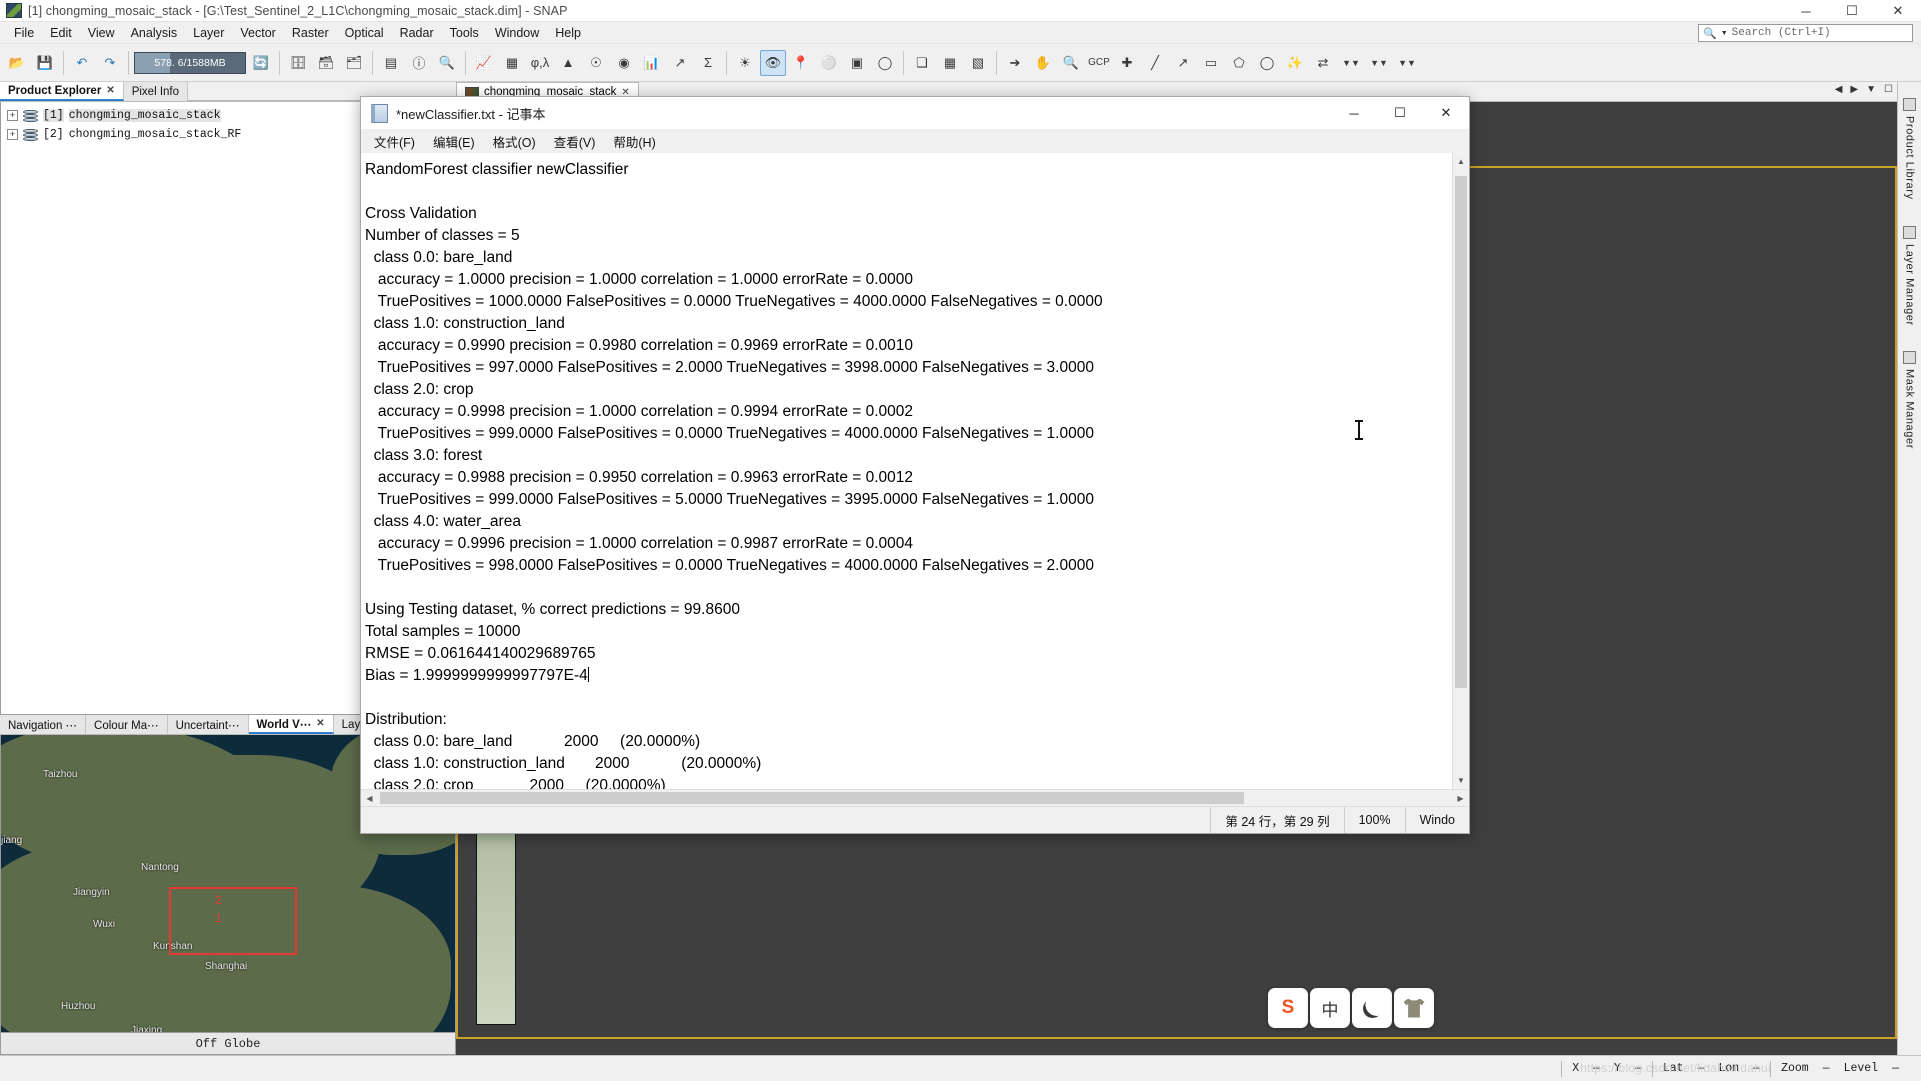  Describe the element at coordinates (484, 63) in the screenshot. I see `profile-plot-icon: 📈` at that location.